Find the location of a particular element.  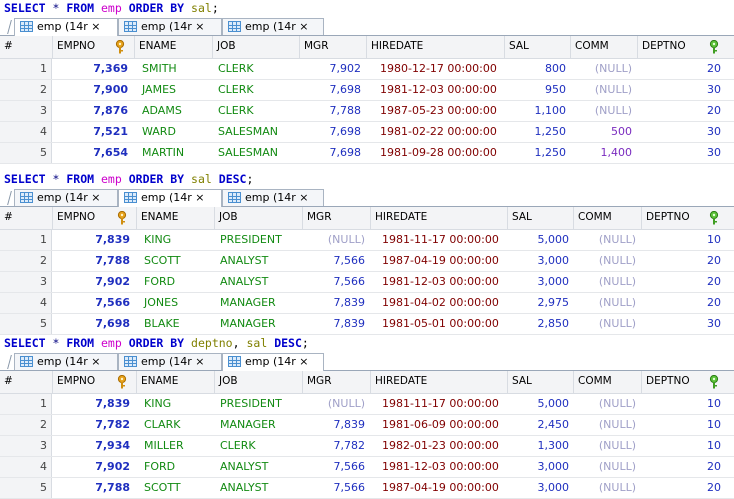

cell-hiredate: 1987-05-23 00:00:00 is located at coordinates (440, 111).